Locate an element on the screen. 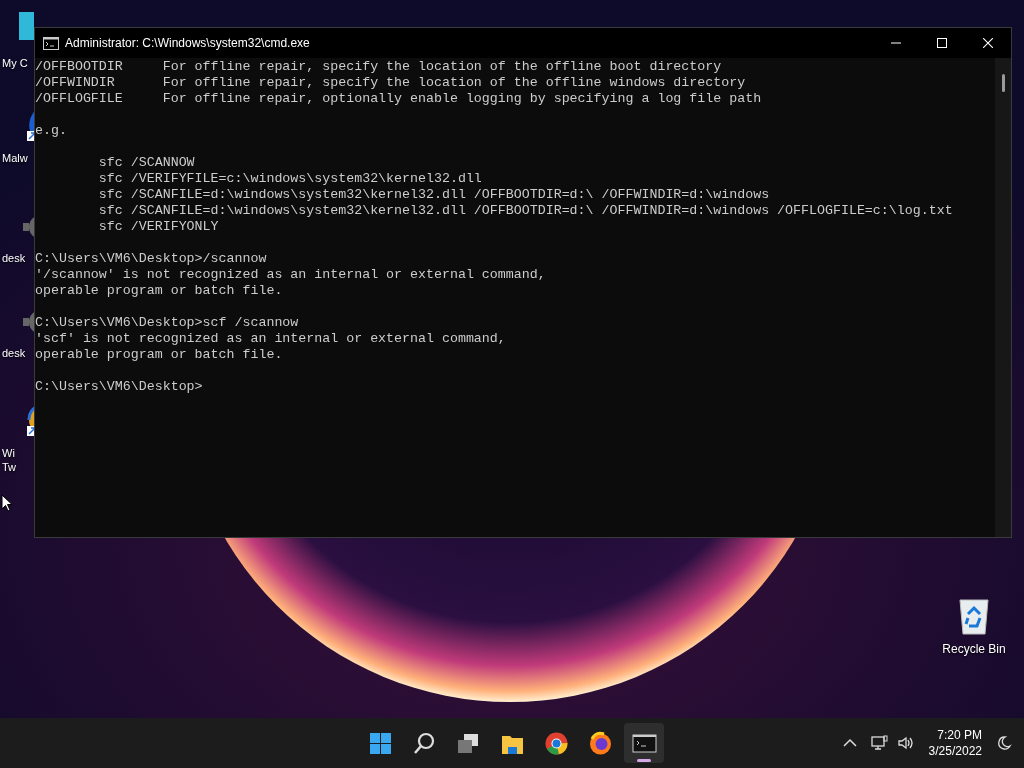  console-line: C:\Users\VM6\Desktop>scf /scannow is located at coordinates (167, 323).